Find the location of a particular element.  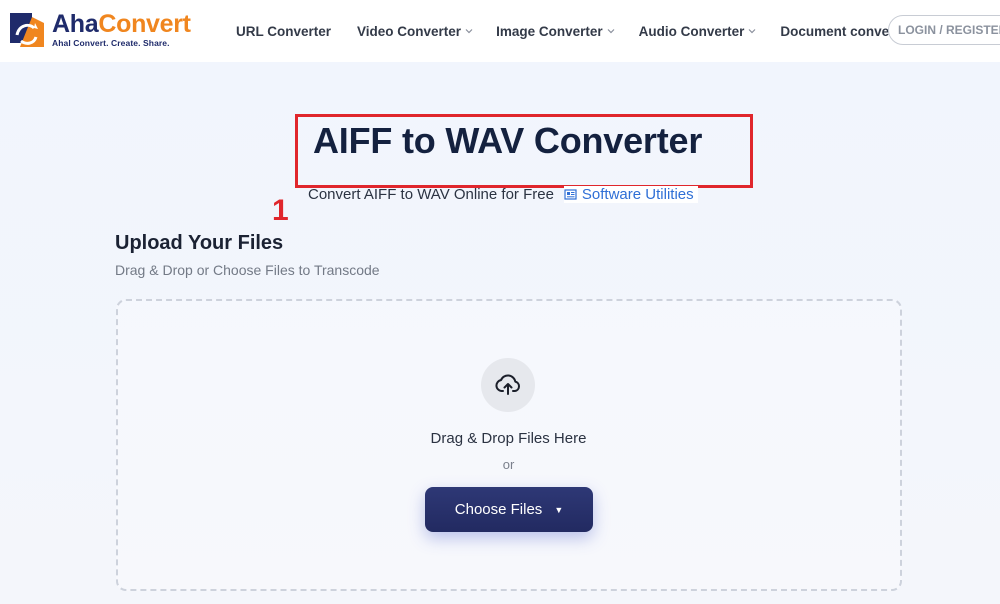

annotation-highlight-box is located at coordinates (524, 151).